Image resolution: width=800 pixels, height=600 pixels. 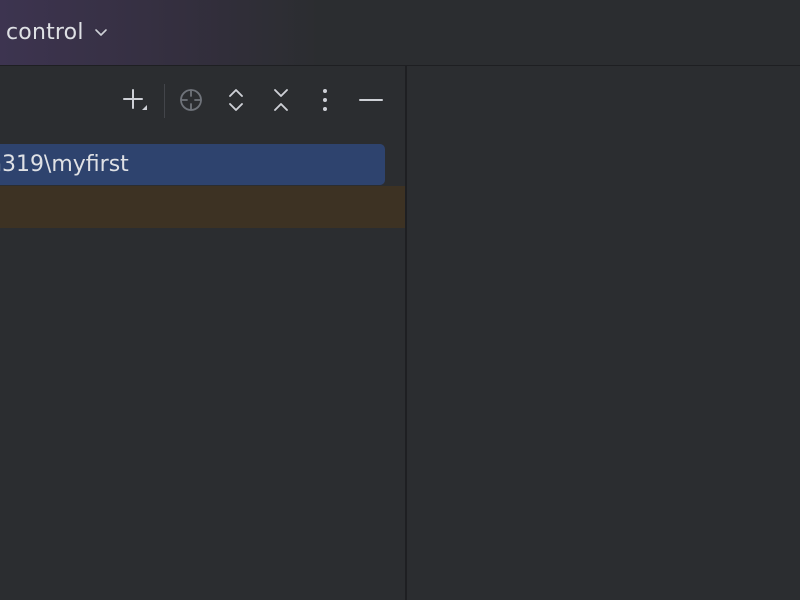 I want to click on more-options-button, so click(x=325, y=102).